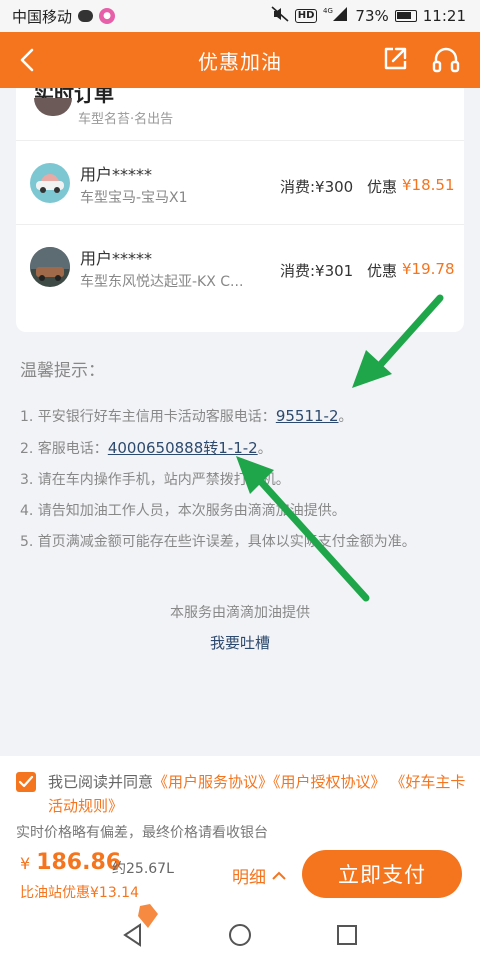  I want to click on tip-5: 5. 首页满减金额可能存在些许误差，具体以实际支付金额为准。, so click(218, 542).